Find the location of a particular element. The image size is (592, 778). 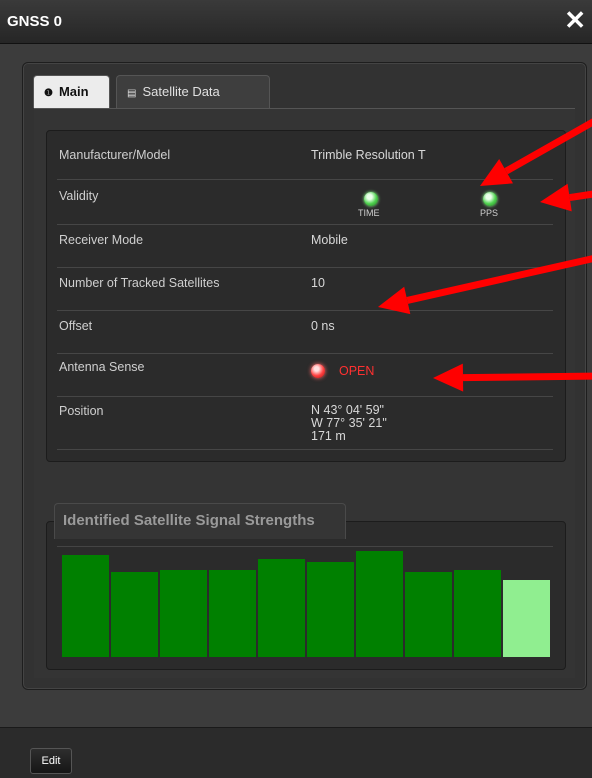

annotation-arrows is located at coordinates (485, 255).